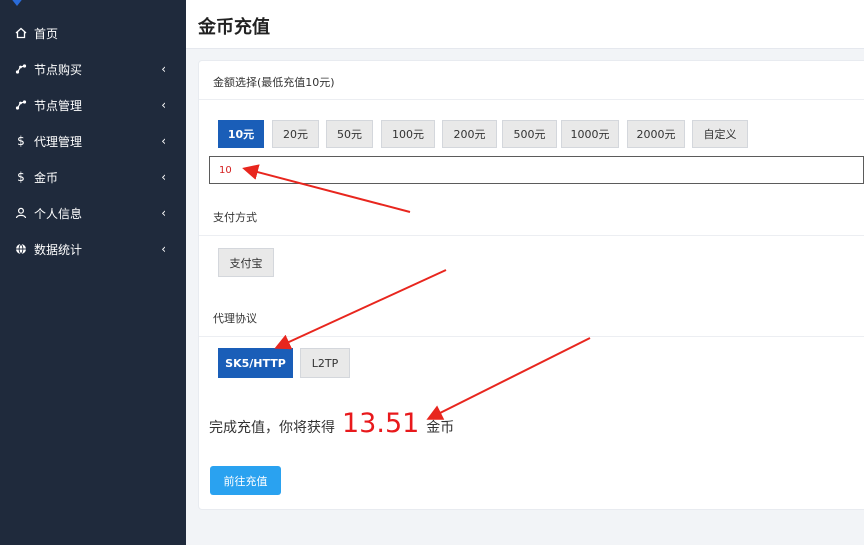  Describe the element at coordinates (93, 105) in the screenshot. I see `sidebar-item-node-management: 节点管理 ‹` at that location.